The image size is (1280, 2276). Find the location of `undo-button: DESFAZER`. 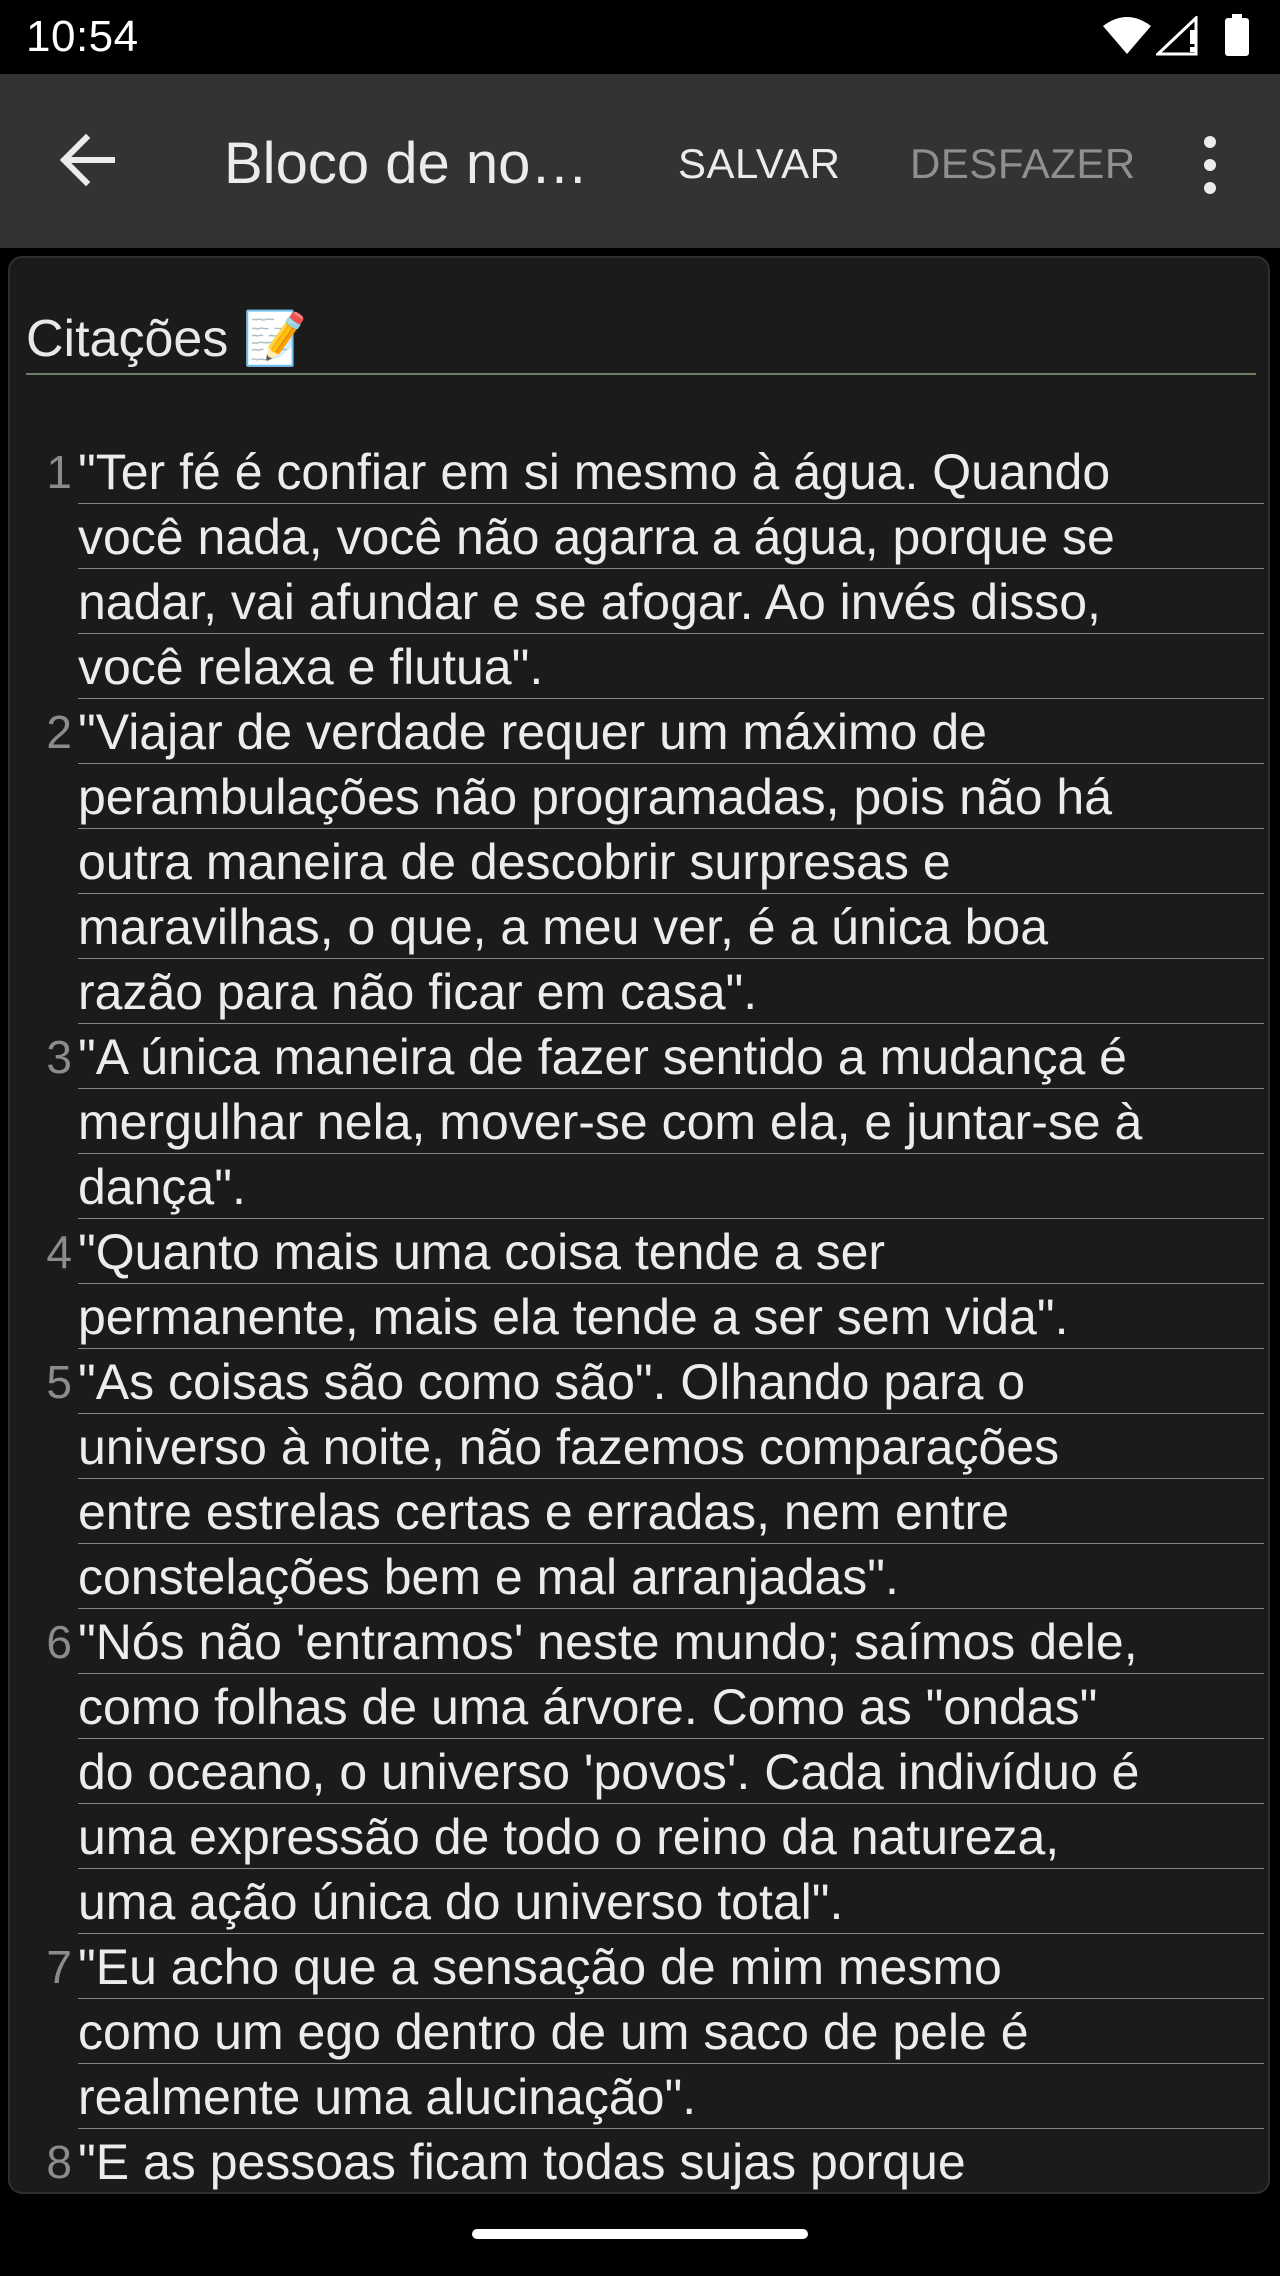

undo-button: DESFAZER is located at coordinates (1023, 164).